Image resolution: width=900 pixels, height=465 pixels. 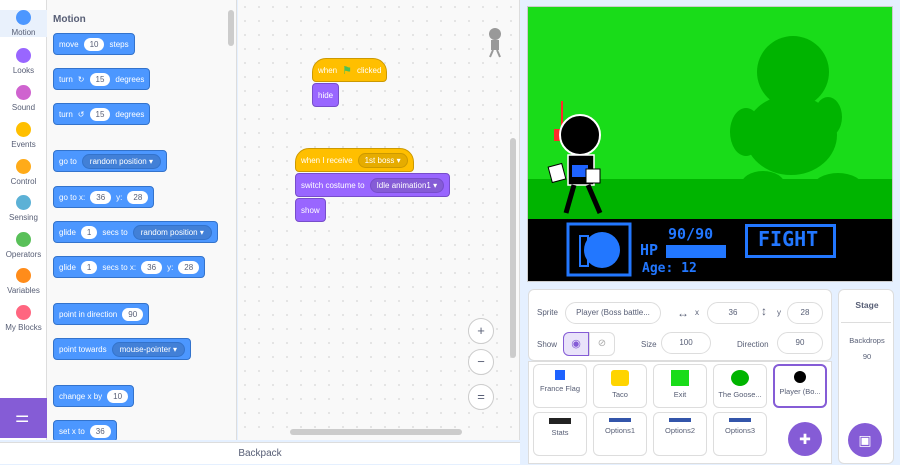 I want to click on category-events: Events, so click(x=23, y=135).